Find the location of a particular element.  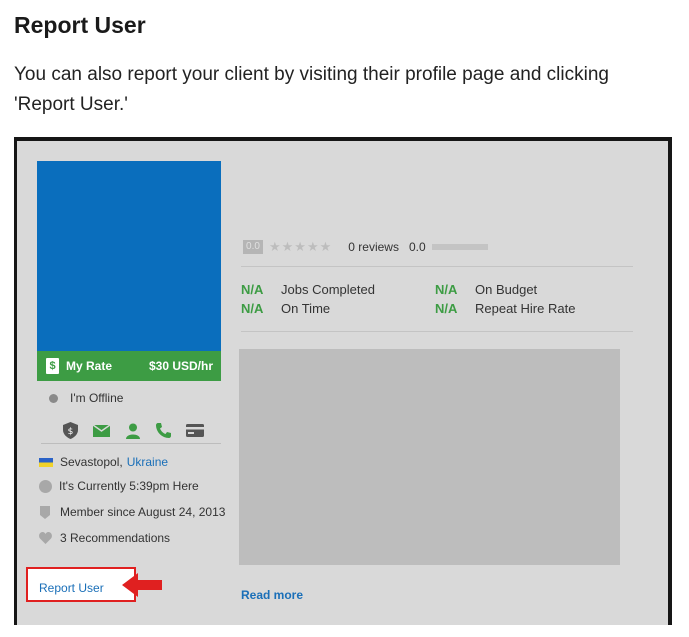

heart-icon is located at coordinates (46, 538).